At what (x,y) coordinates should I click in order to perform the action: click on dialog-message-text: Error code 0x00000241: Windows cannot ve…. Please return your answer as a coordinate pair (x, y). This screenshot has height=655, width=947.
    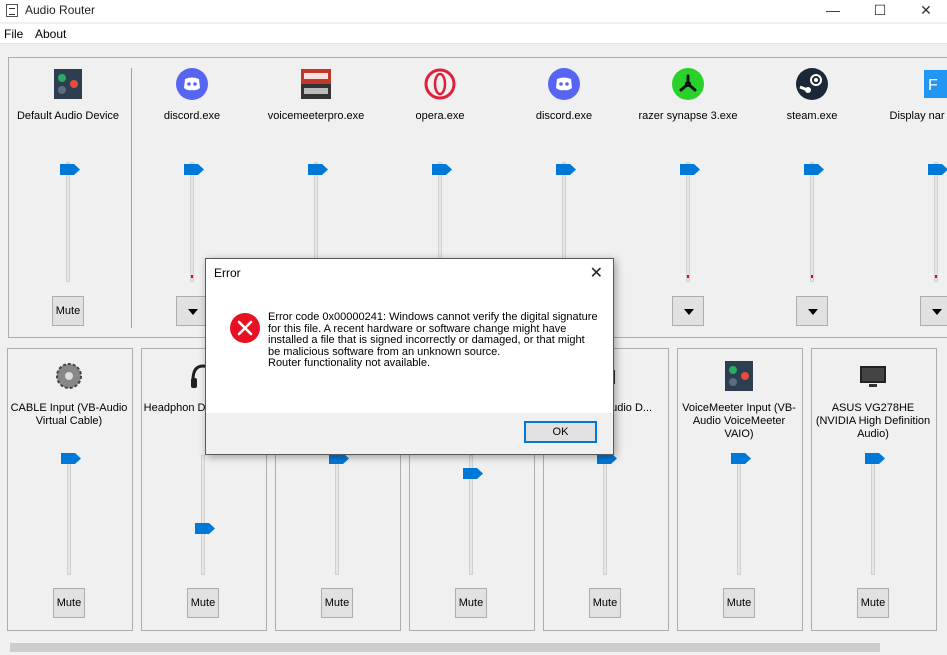
    Looking at the image, I should click on (433, 334).